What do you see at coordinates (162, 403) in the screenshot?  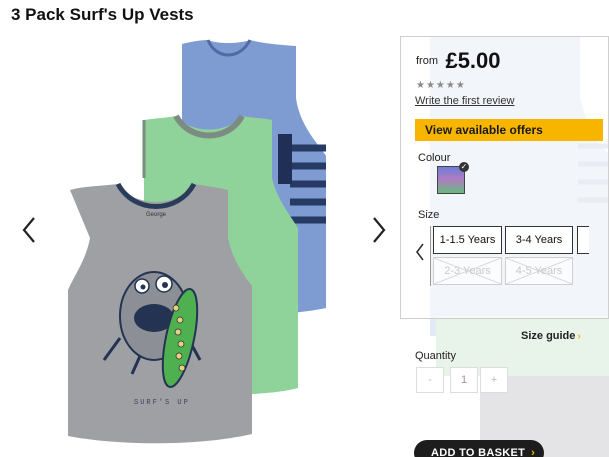 I see `print-text: SURF'S UP` at bounding box center [162, 403].